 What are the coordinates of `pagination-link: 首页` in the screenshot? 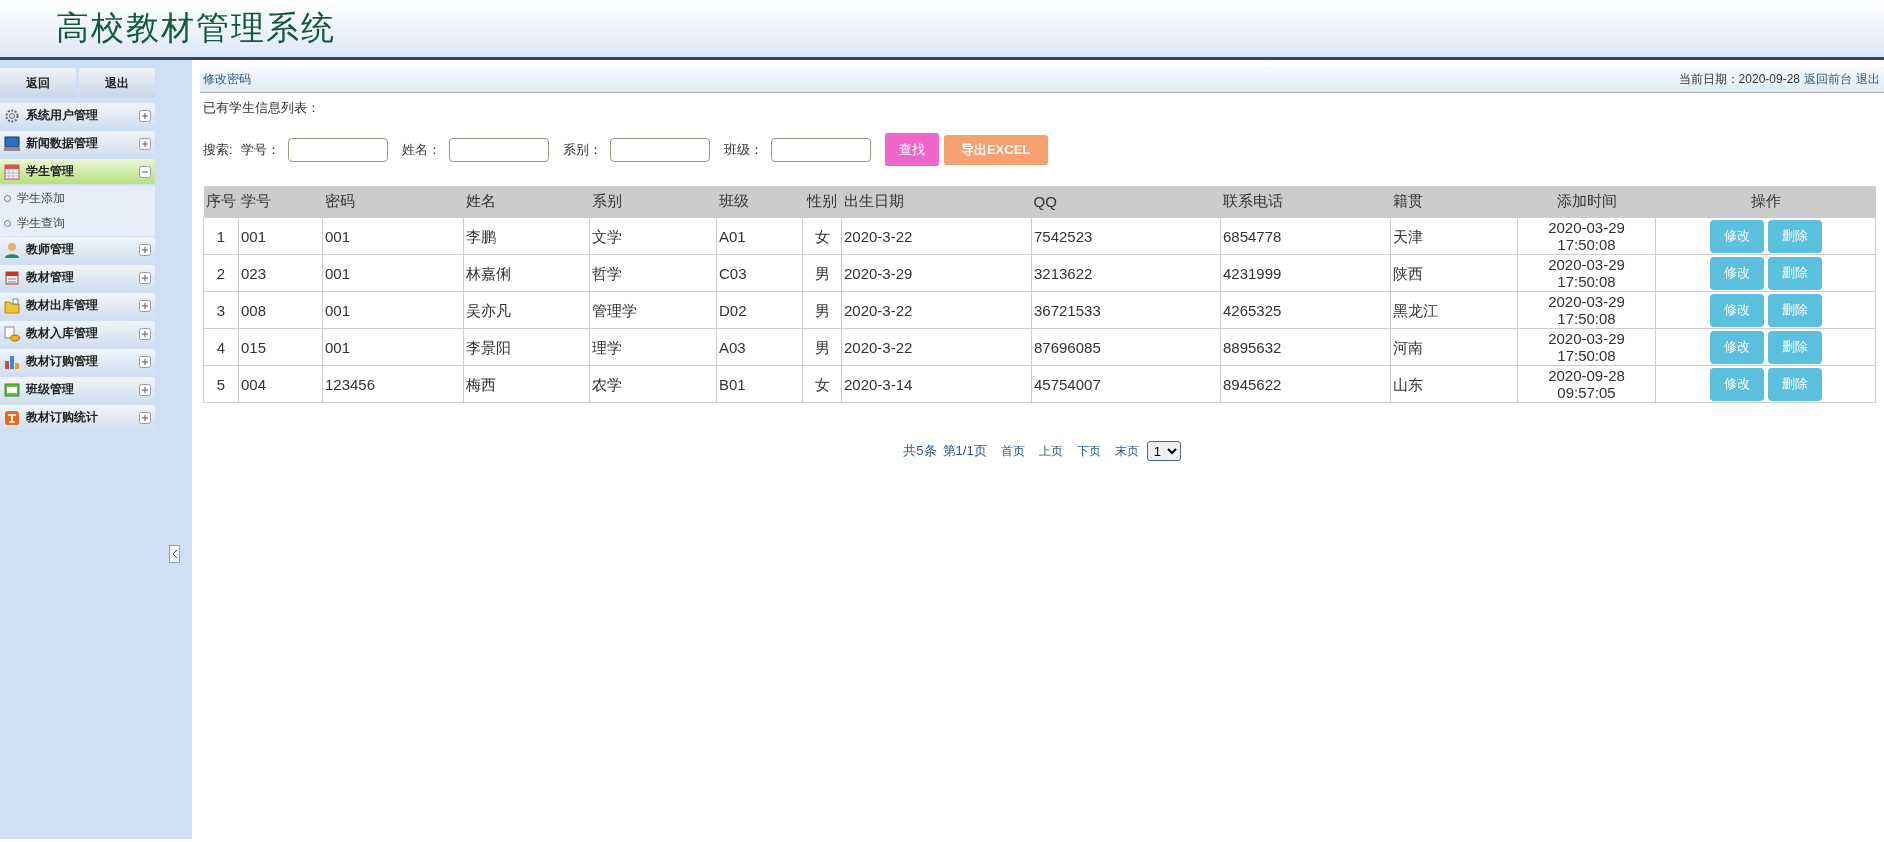 It's located at (1012, 451).